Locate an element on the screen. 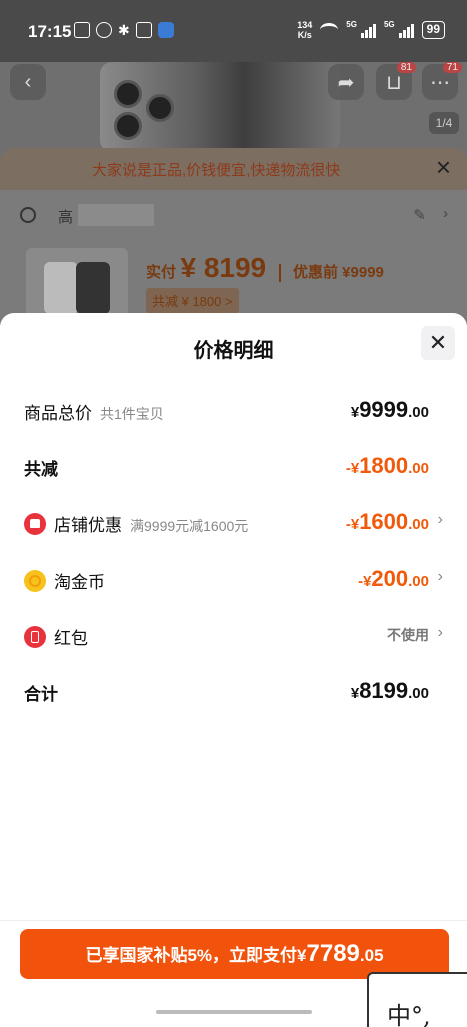 The width and height of the screenshot is (467, 1027). ime-floating-popup: 中°, is located at coordinates (417, 999).